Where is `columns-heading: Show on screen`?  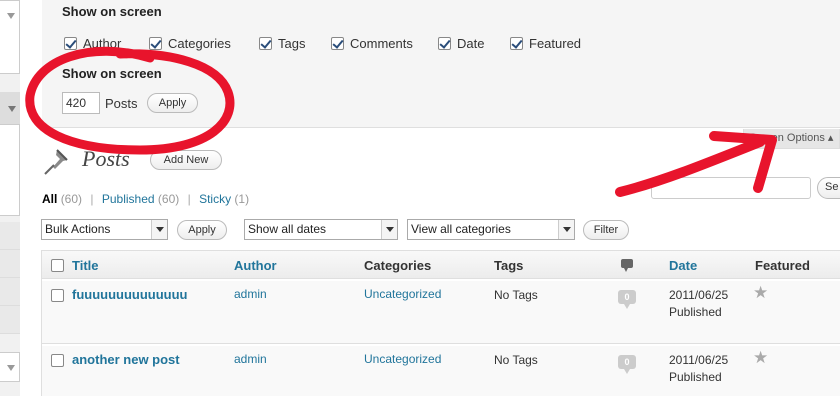
columns-heading: Show on screen is located at coordinates (112, 11).